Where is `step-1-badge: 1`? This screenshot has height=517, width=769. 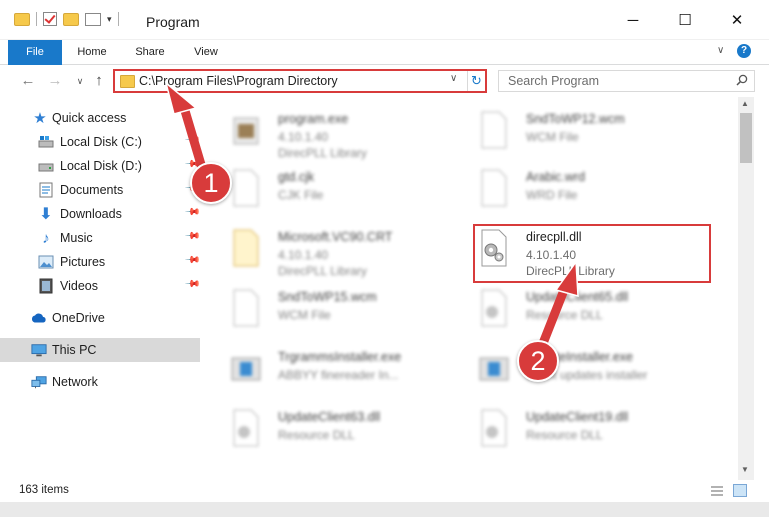 step-1-badge: 1 is located at coordinates (211, 183).